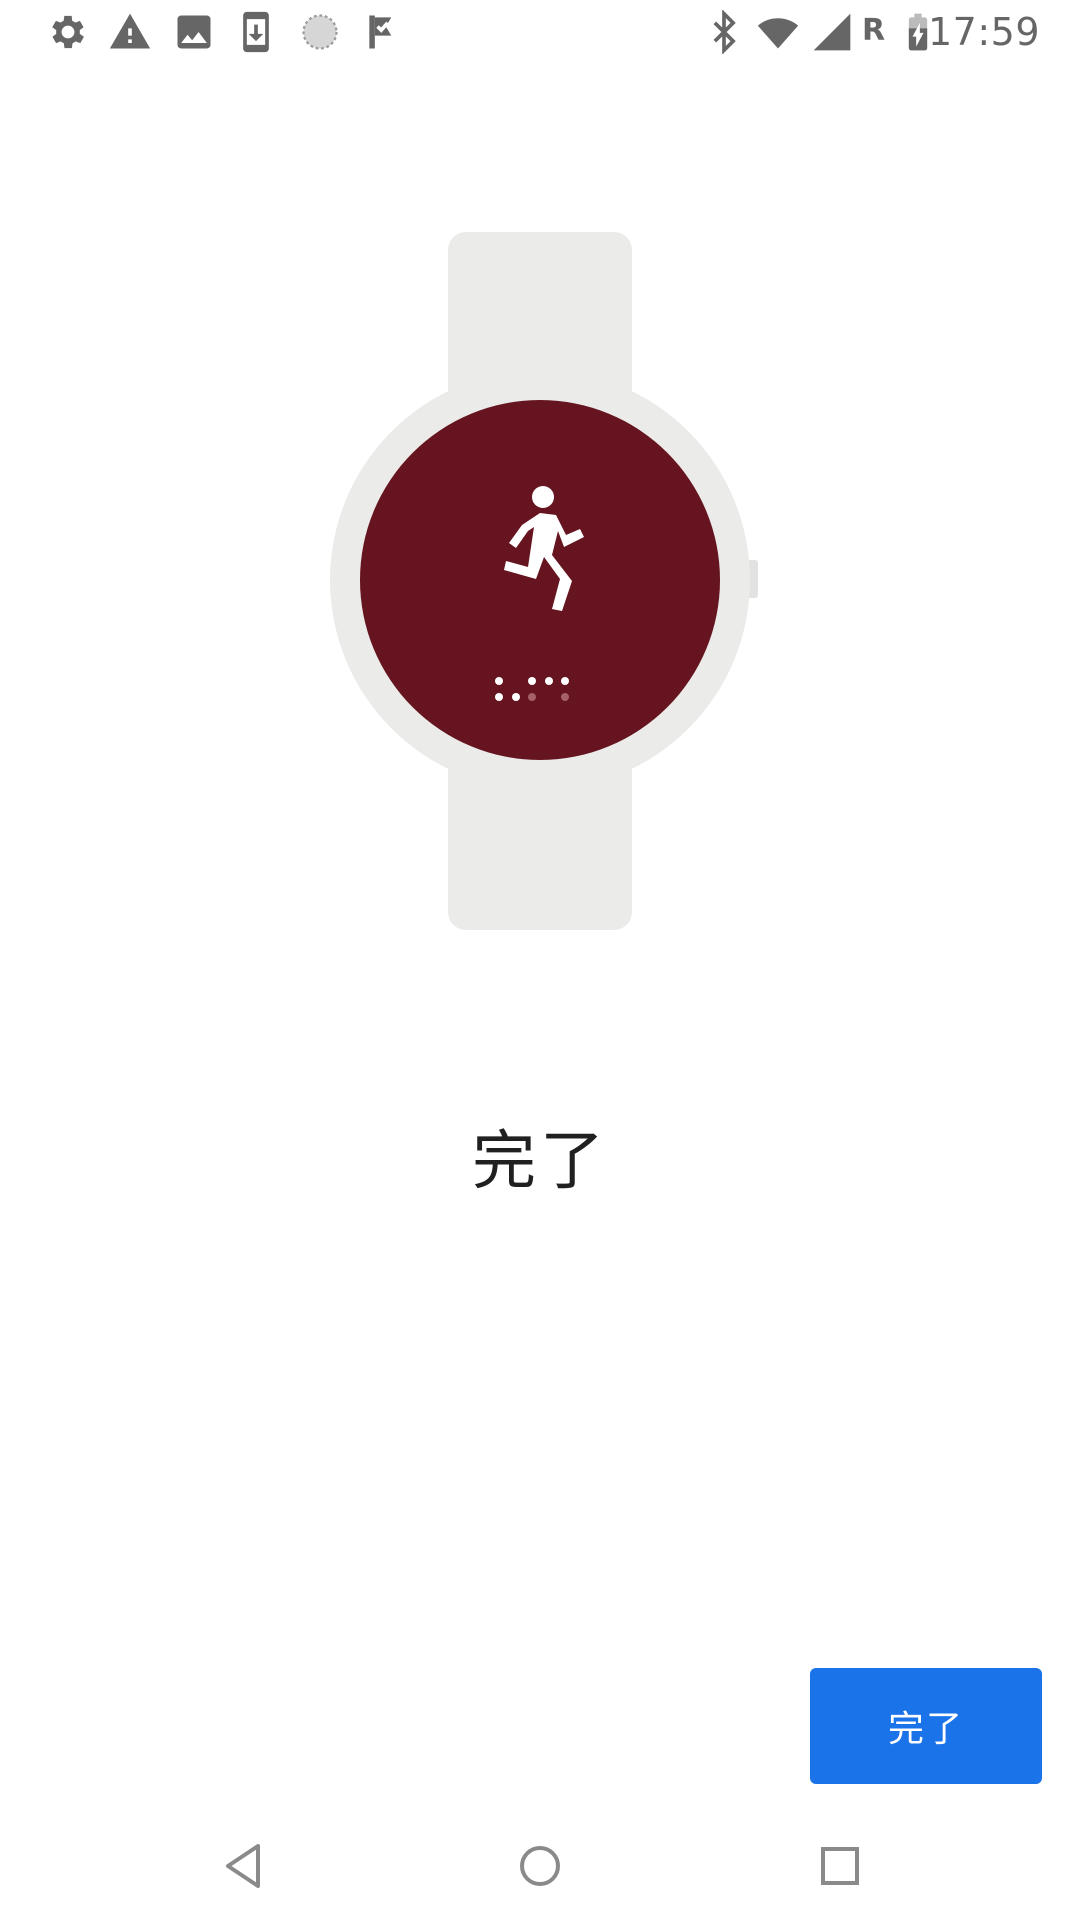 The height and width of the screenshot is (1920, 1080). Describe the element at coordinates (778, 32) in the screenshot. I see `wifi-icon` at that location.